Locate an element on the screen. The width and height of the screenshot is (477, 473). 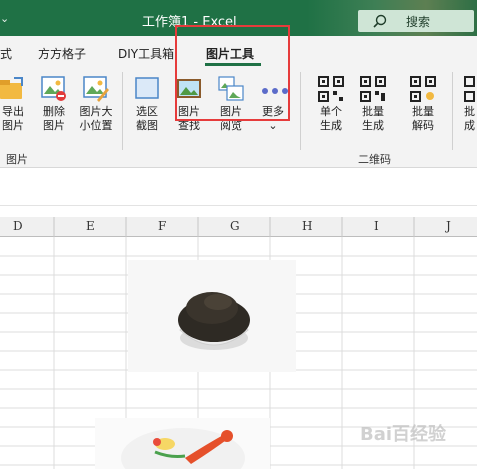
button-label: 删除 is located at coordinates (54, 111).